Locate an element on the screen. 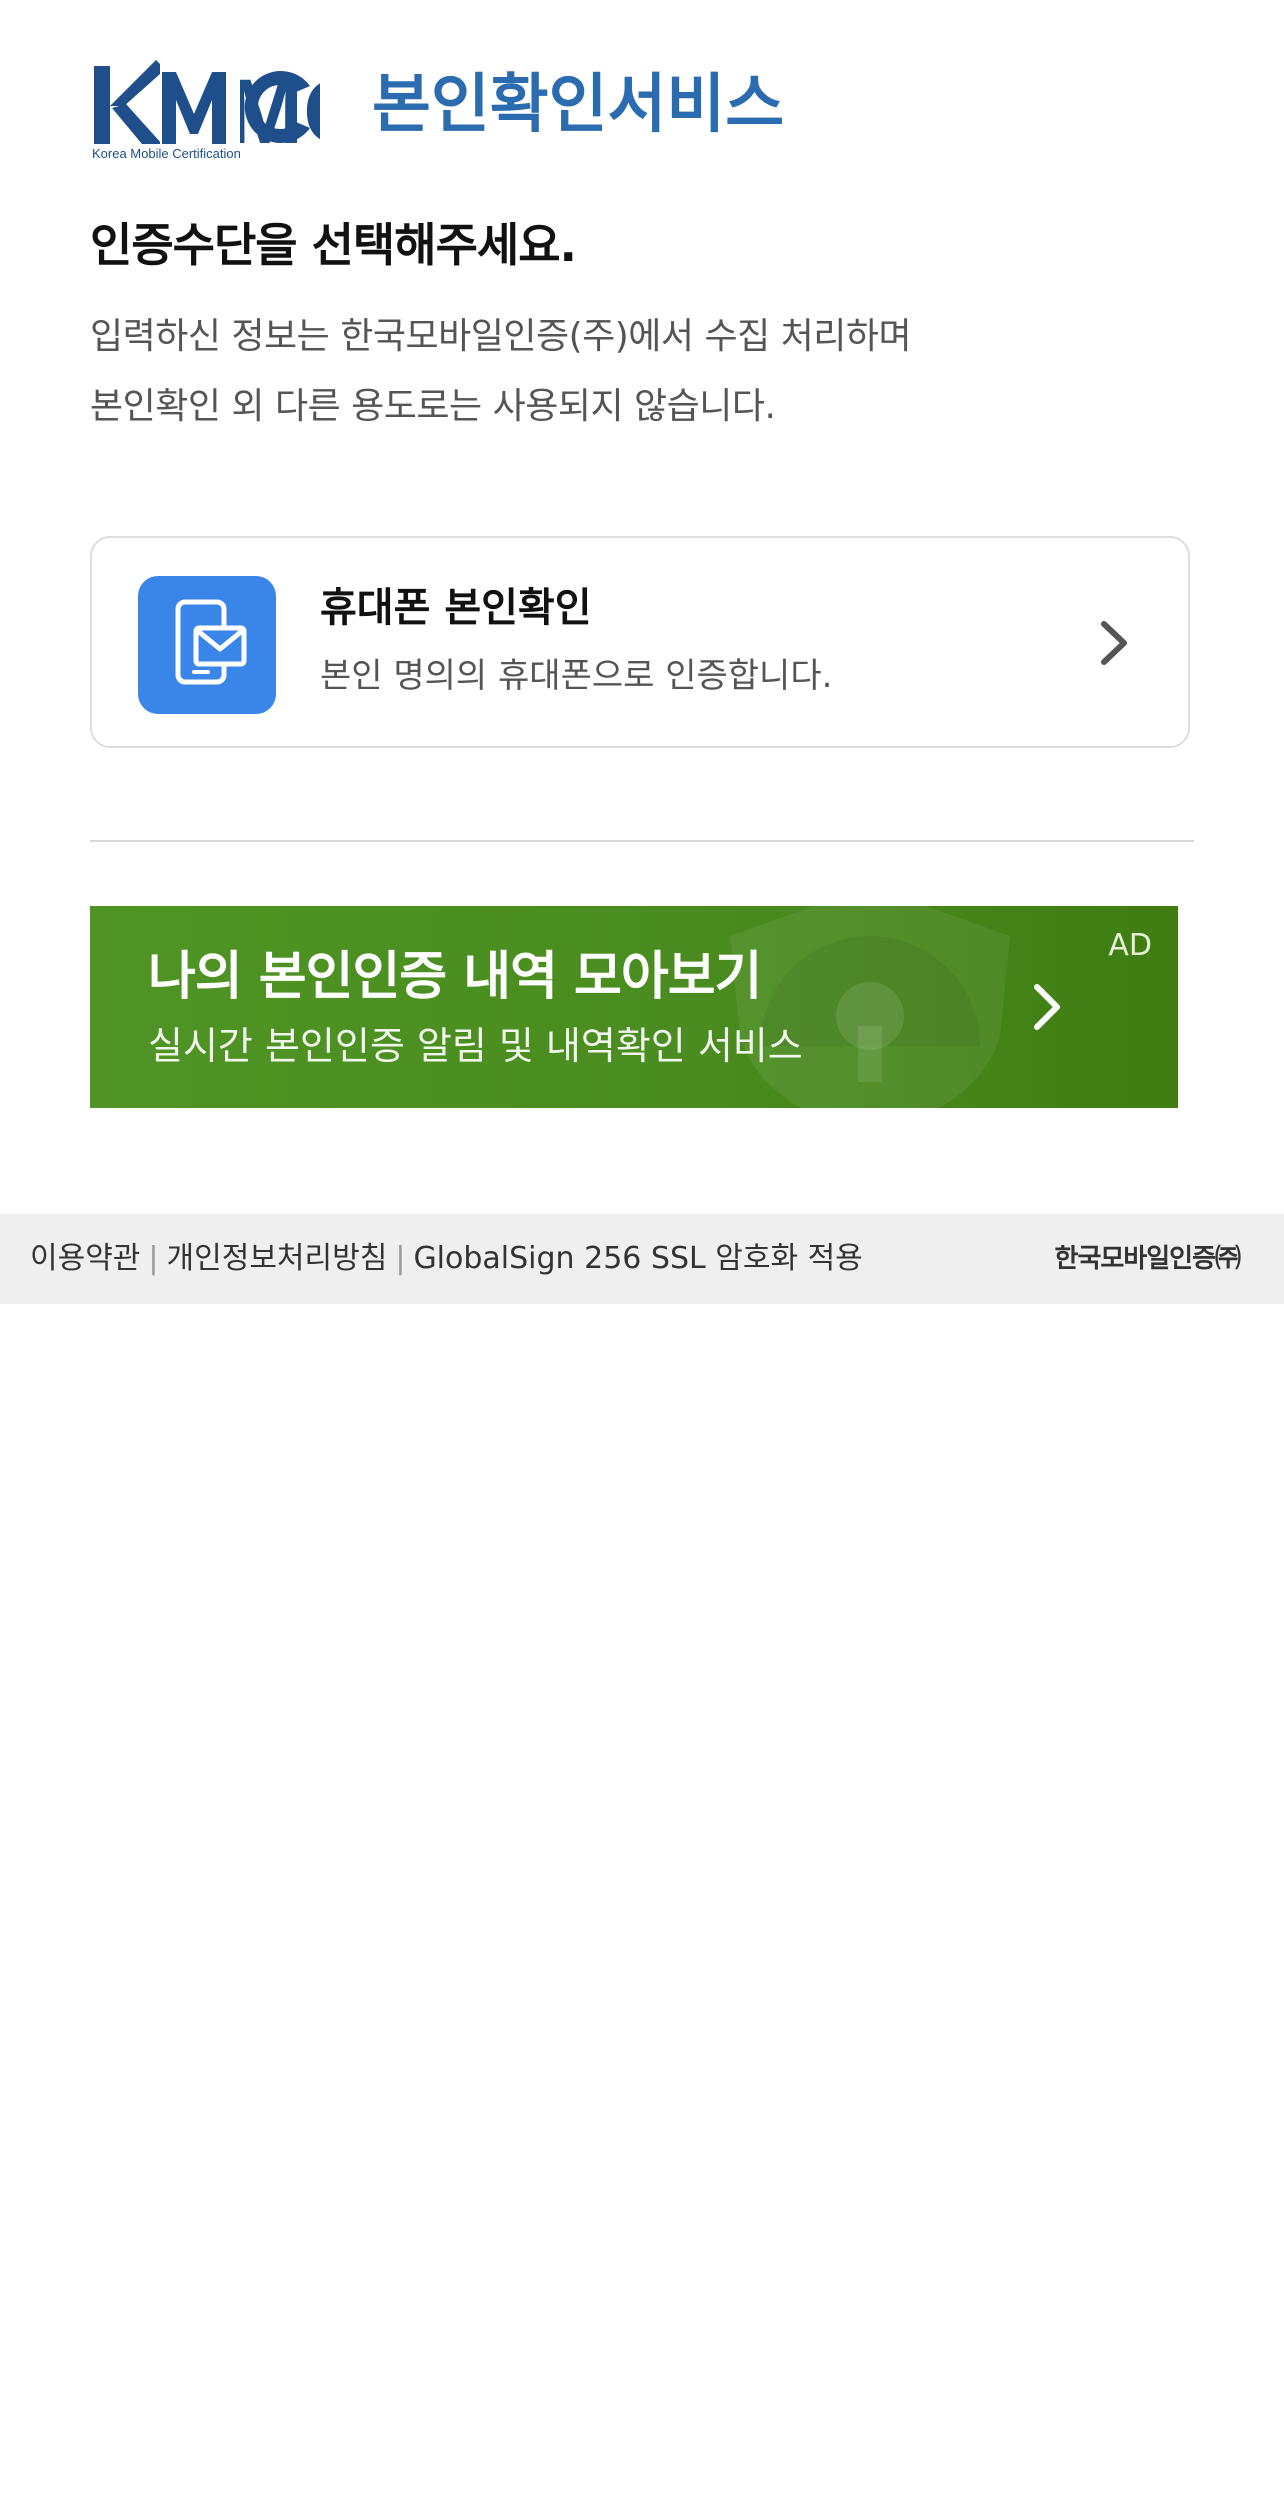 The image size is (1284, 2506). ad-title: 나의 본인인증 내역 모아보기 is located at coordinates (455, 977).